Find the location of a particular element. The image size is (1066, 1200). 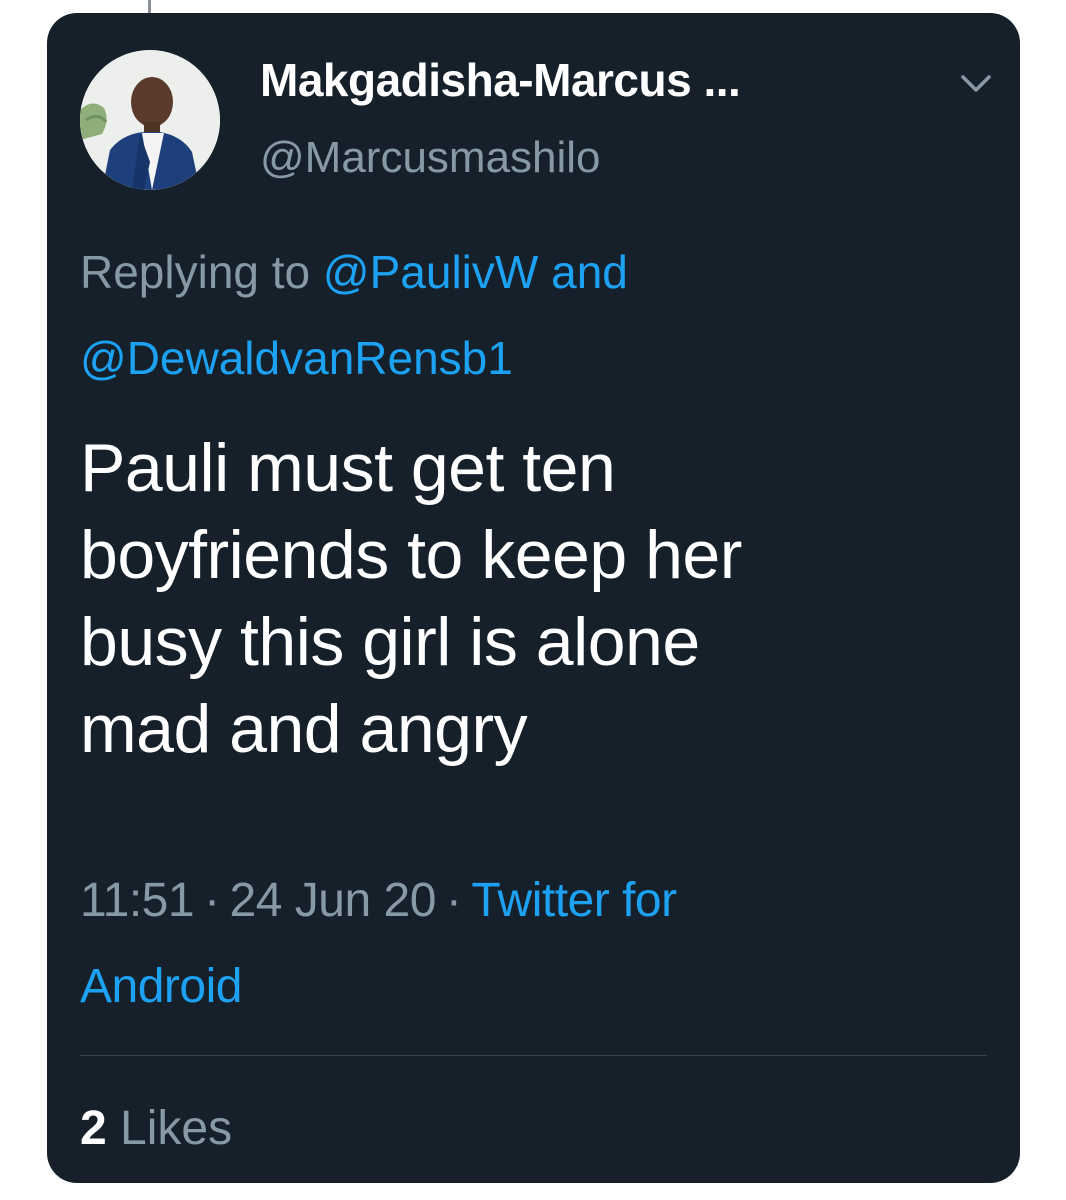

tweet-metadata: 11:51 · 24 Jun 20 · Twitter for is located at coordinates (378, 900).